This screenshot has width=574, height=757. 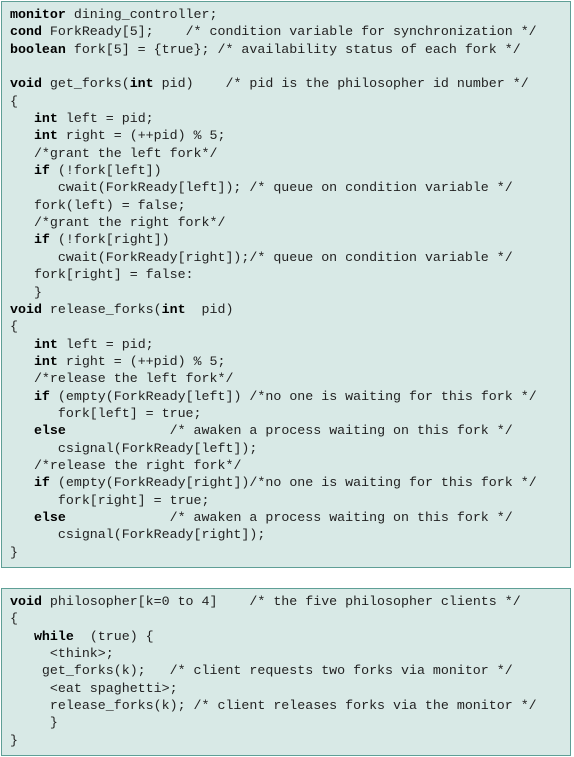 I want to click on code-line: /*release the right fork*/, so click(x=290, y=465).